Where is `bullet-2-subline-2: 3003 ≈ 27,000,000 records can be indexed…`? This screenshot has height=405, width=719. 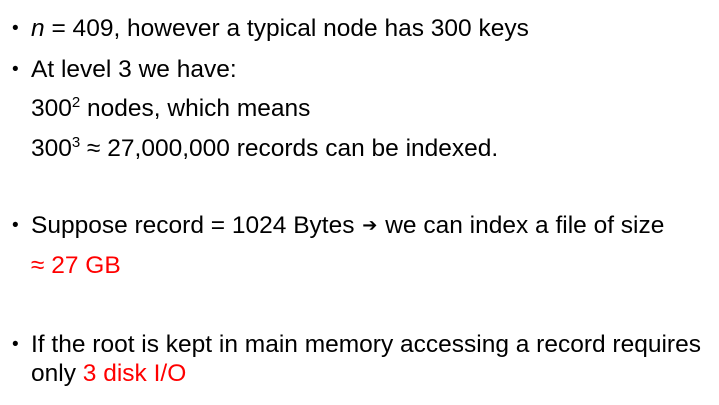 bullet-2-subline-2: 3003 ≈ 27,000,000 records can be indexed… is located at coordinates (264, 149).